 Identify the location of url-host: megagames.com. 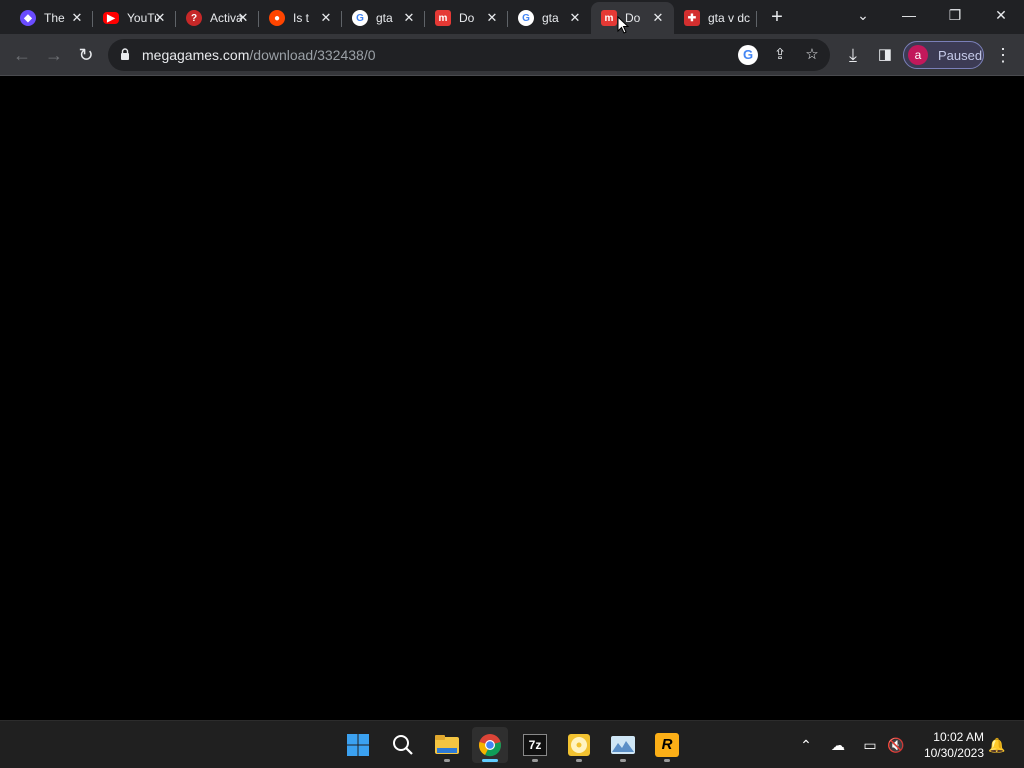
(196, 55).